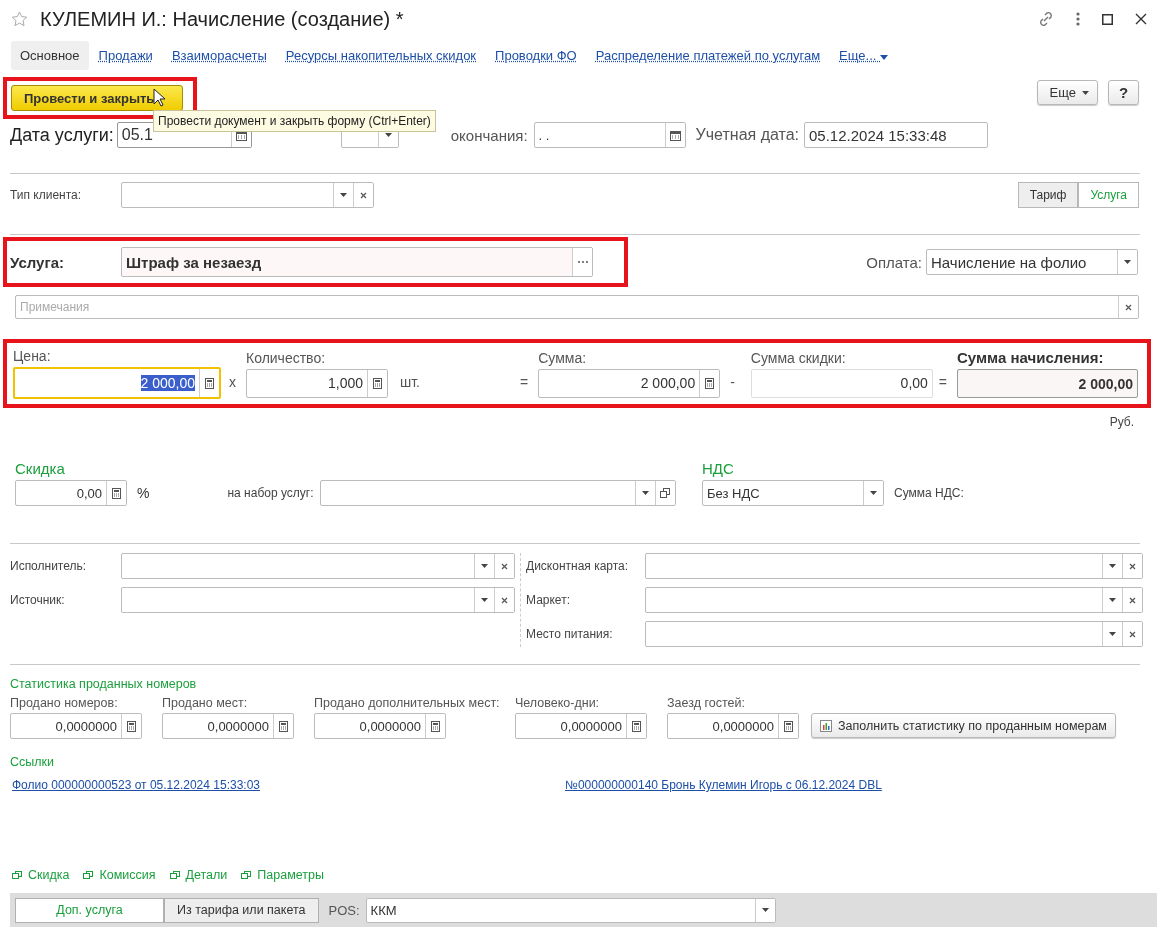 This screenshot has height=927, width=1163. Describe the element at coordinates (89, 910) in the screenshot. I see `mode-toggle: Доп. услуга` at that location.